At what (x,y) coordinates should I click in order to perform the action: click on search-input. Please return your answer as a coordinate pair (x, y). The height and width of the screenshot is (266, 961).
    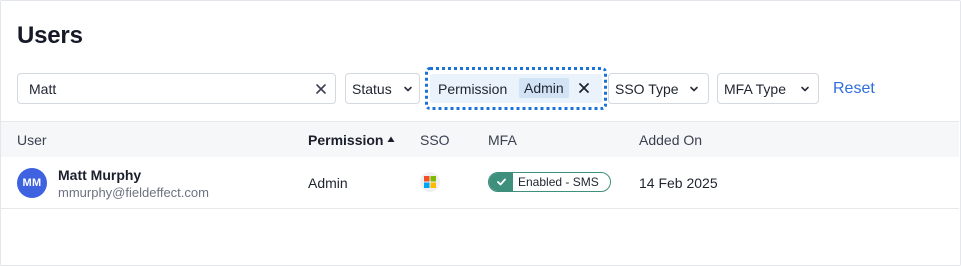
    Looking at the image, I should click on (164, 89).